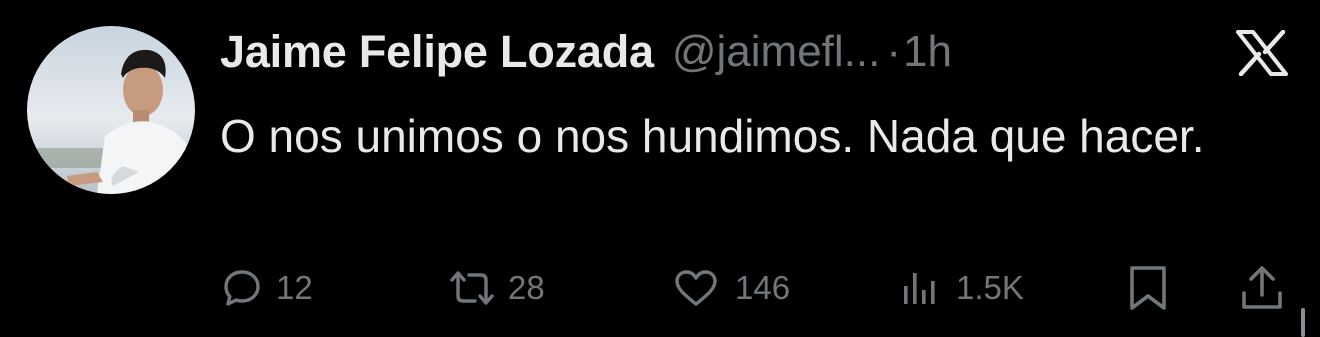  I want to click on bookmark-icon, so click(1148, 288).